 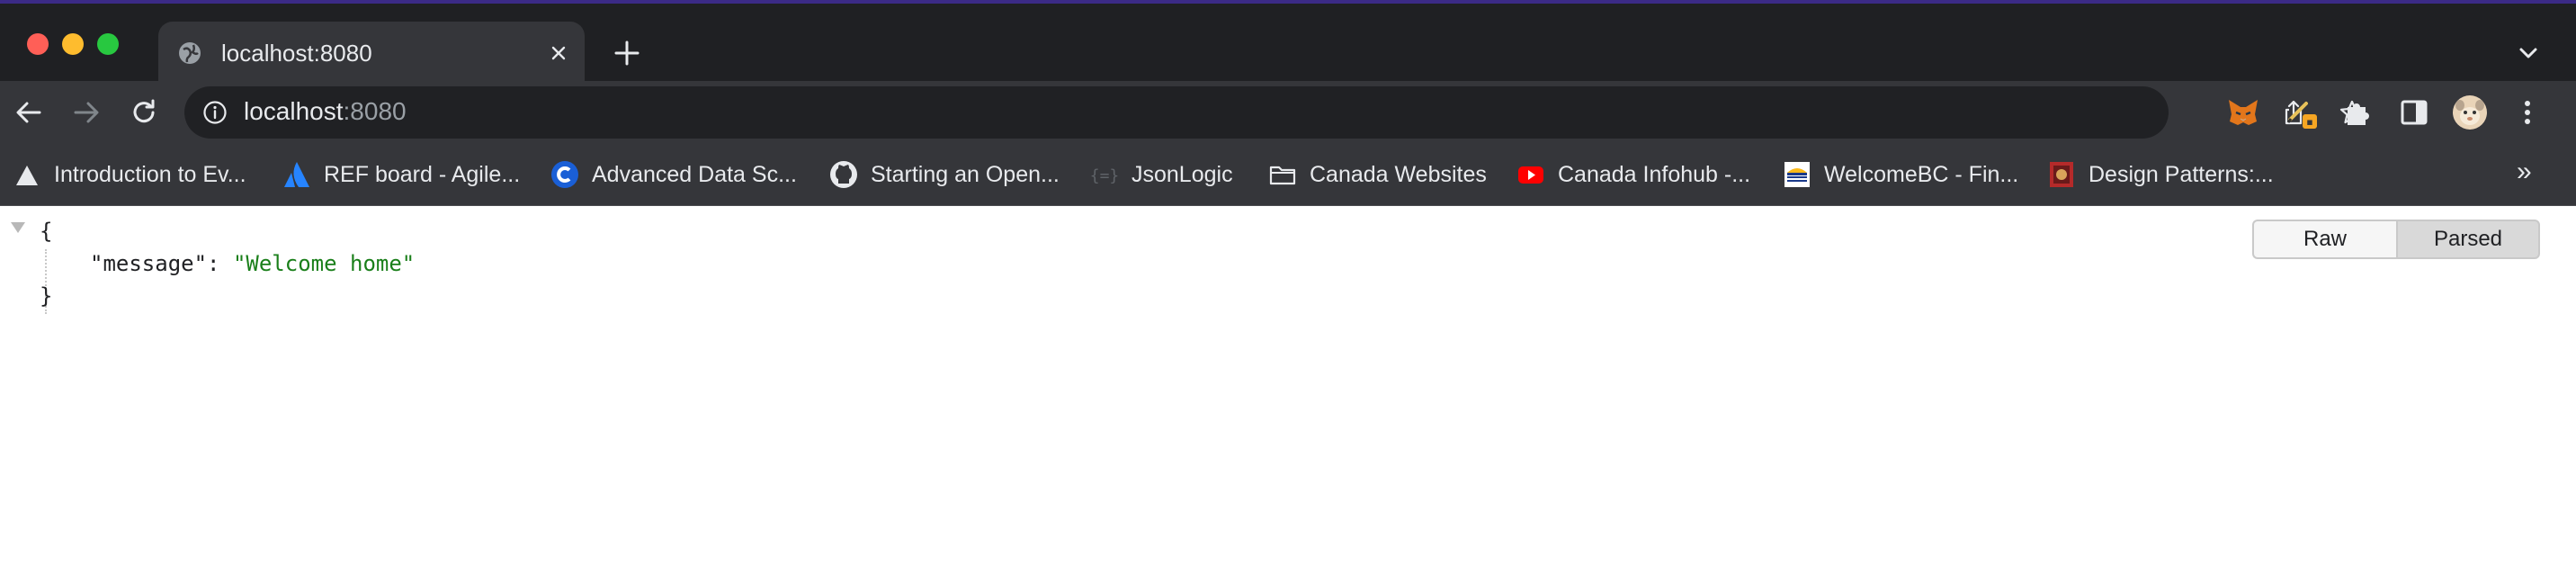 I want to click on json-key: "message", so click(x=149, y=263).